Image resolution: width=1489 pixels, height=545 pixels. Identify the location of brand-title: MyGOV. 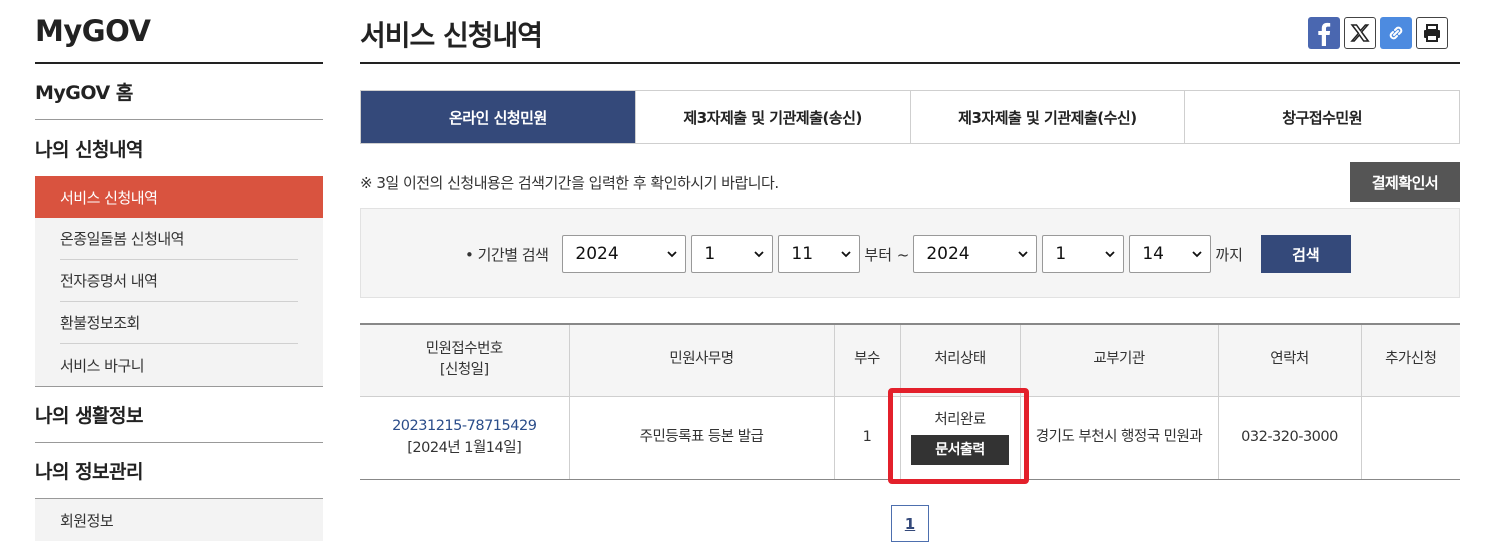
(179, 32).